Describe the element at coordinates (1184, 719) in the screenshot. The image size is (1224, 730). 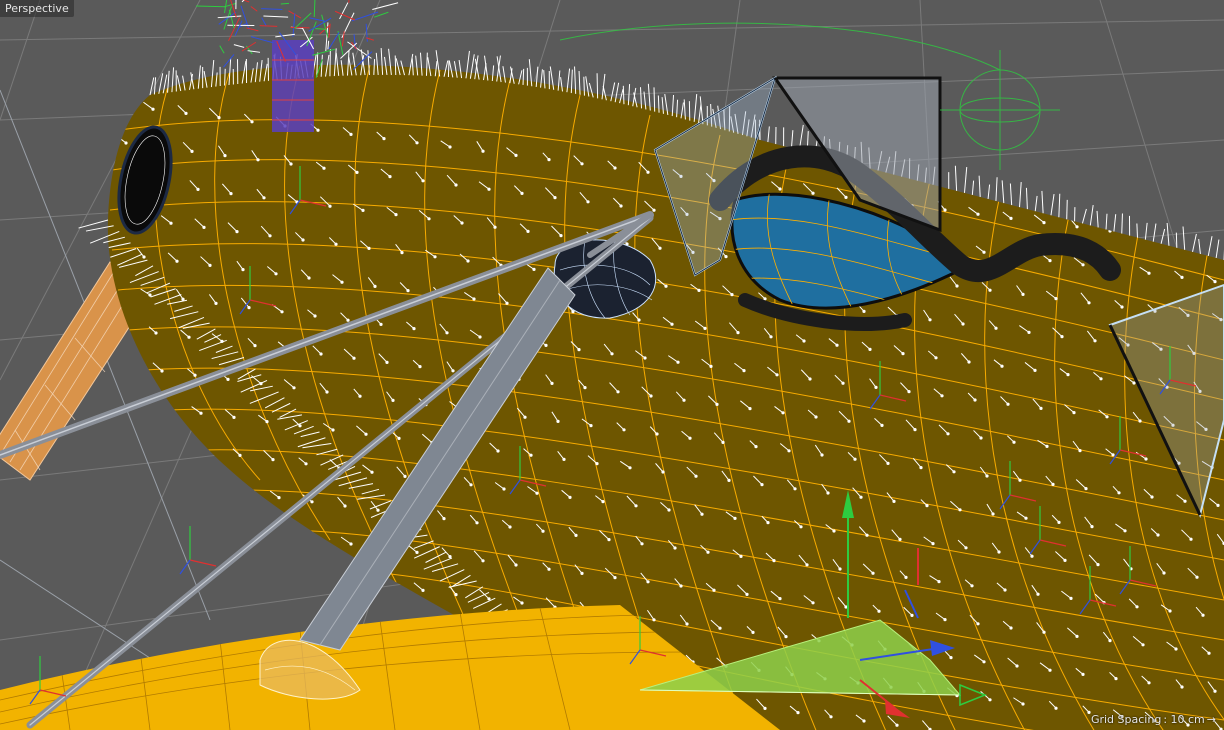
I see `grid-spacing-value: : 10 cm` at that location.